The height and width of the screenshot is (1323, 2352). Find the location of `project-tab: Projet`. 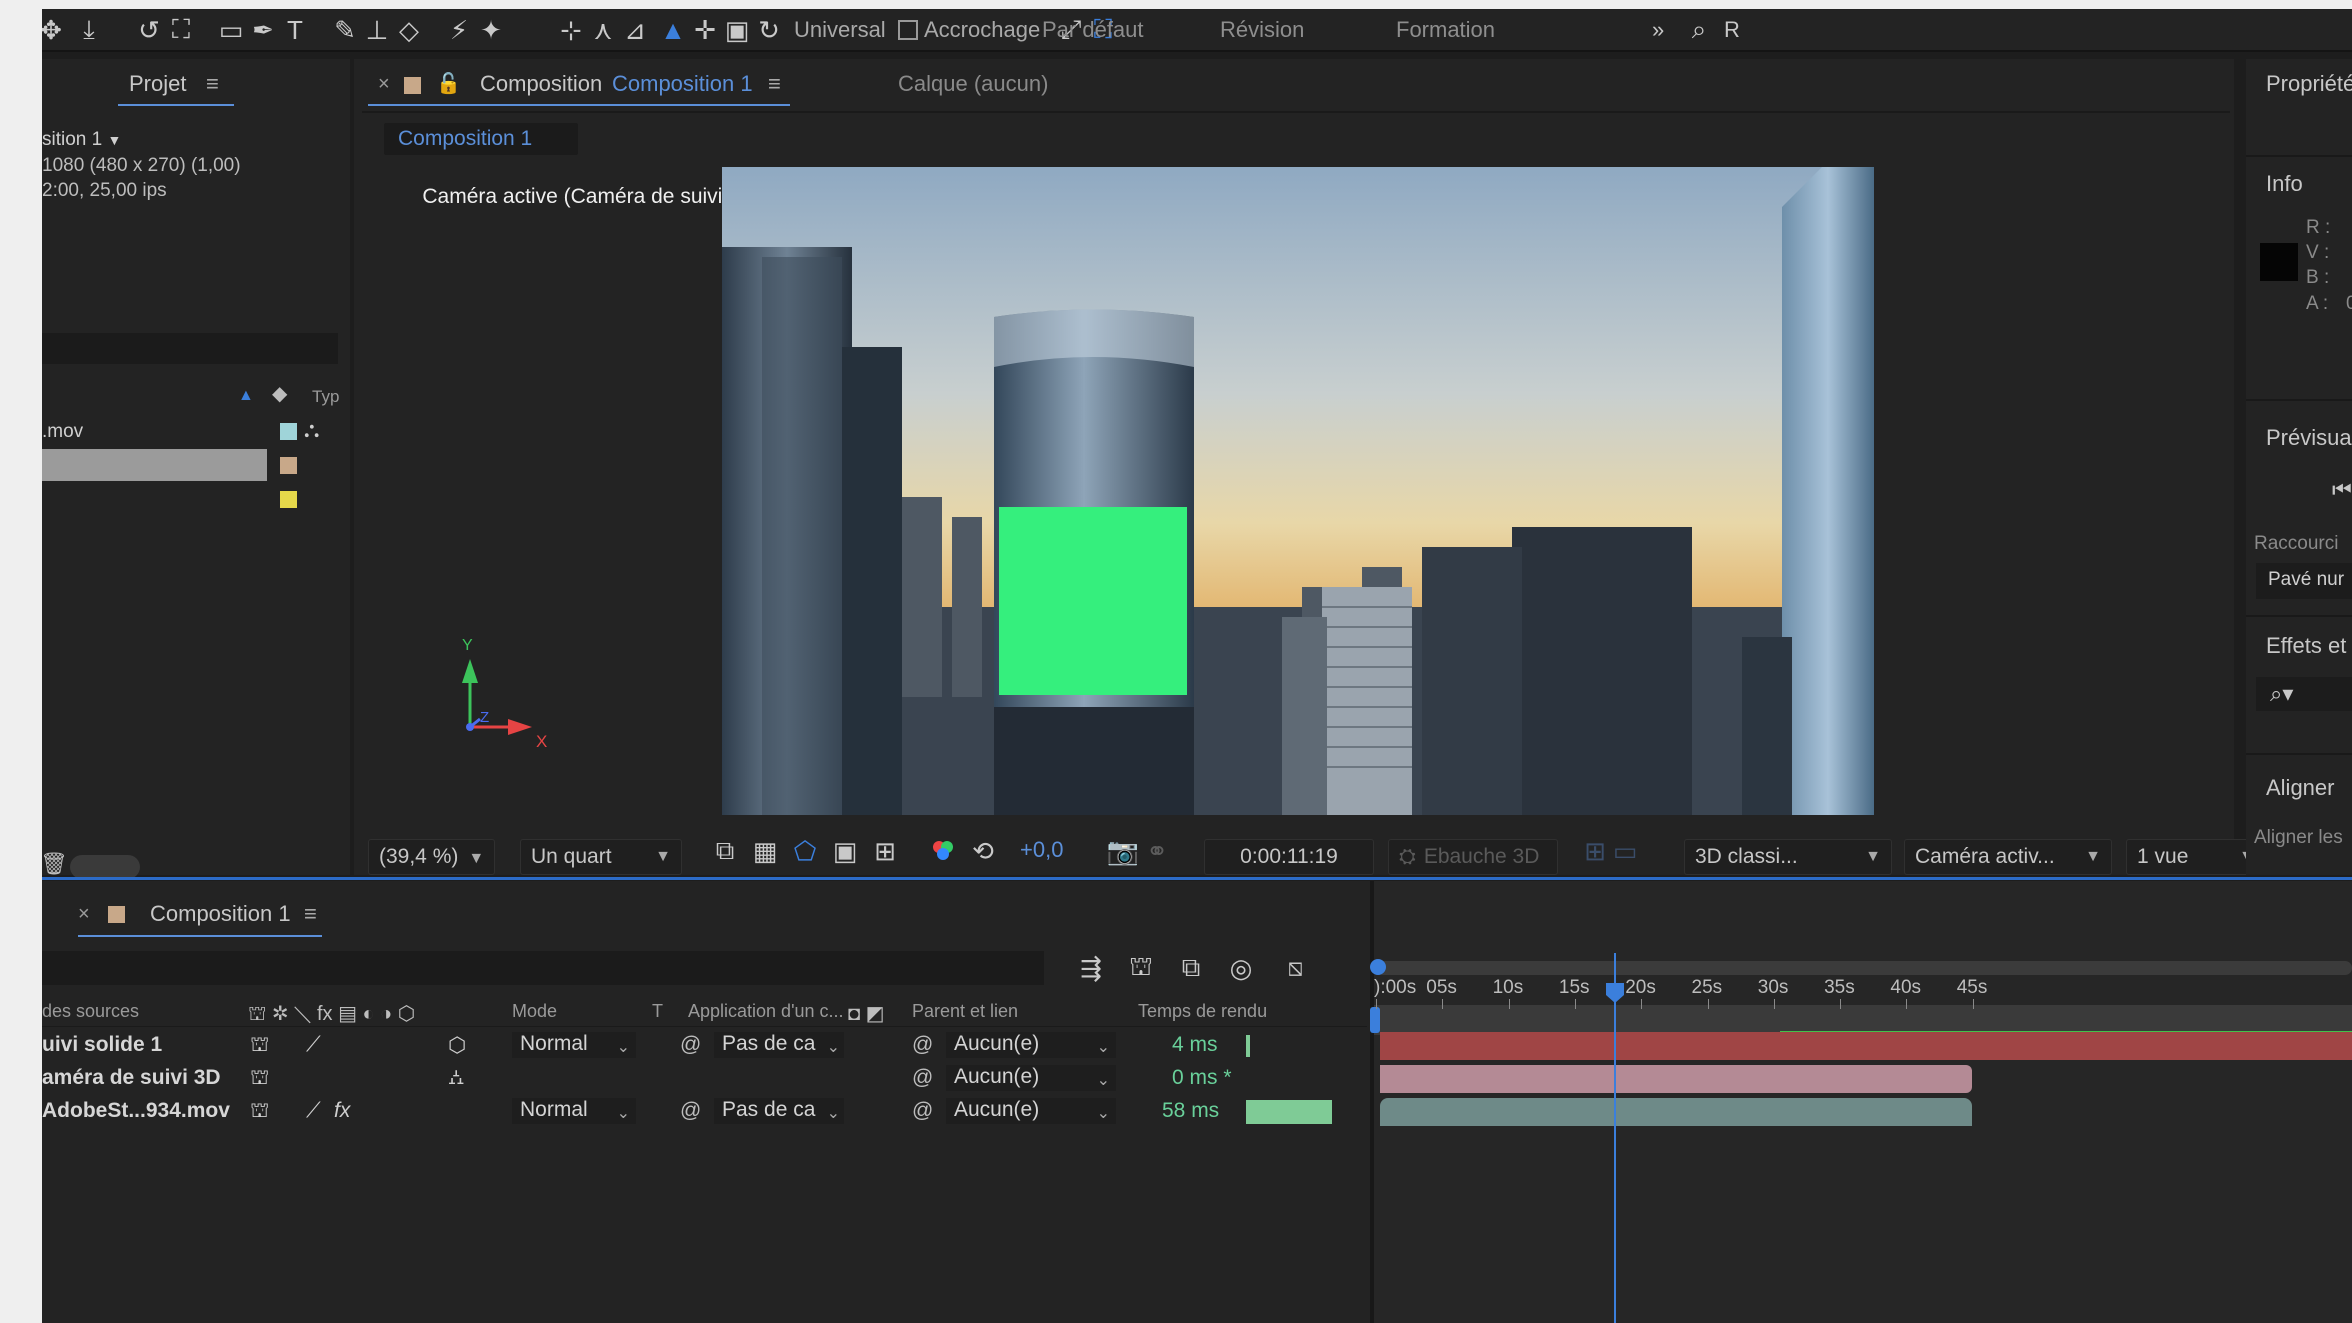

project-tab: Projet is located at coordinates (157, 84).